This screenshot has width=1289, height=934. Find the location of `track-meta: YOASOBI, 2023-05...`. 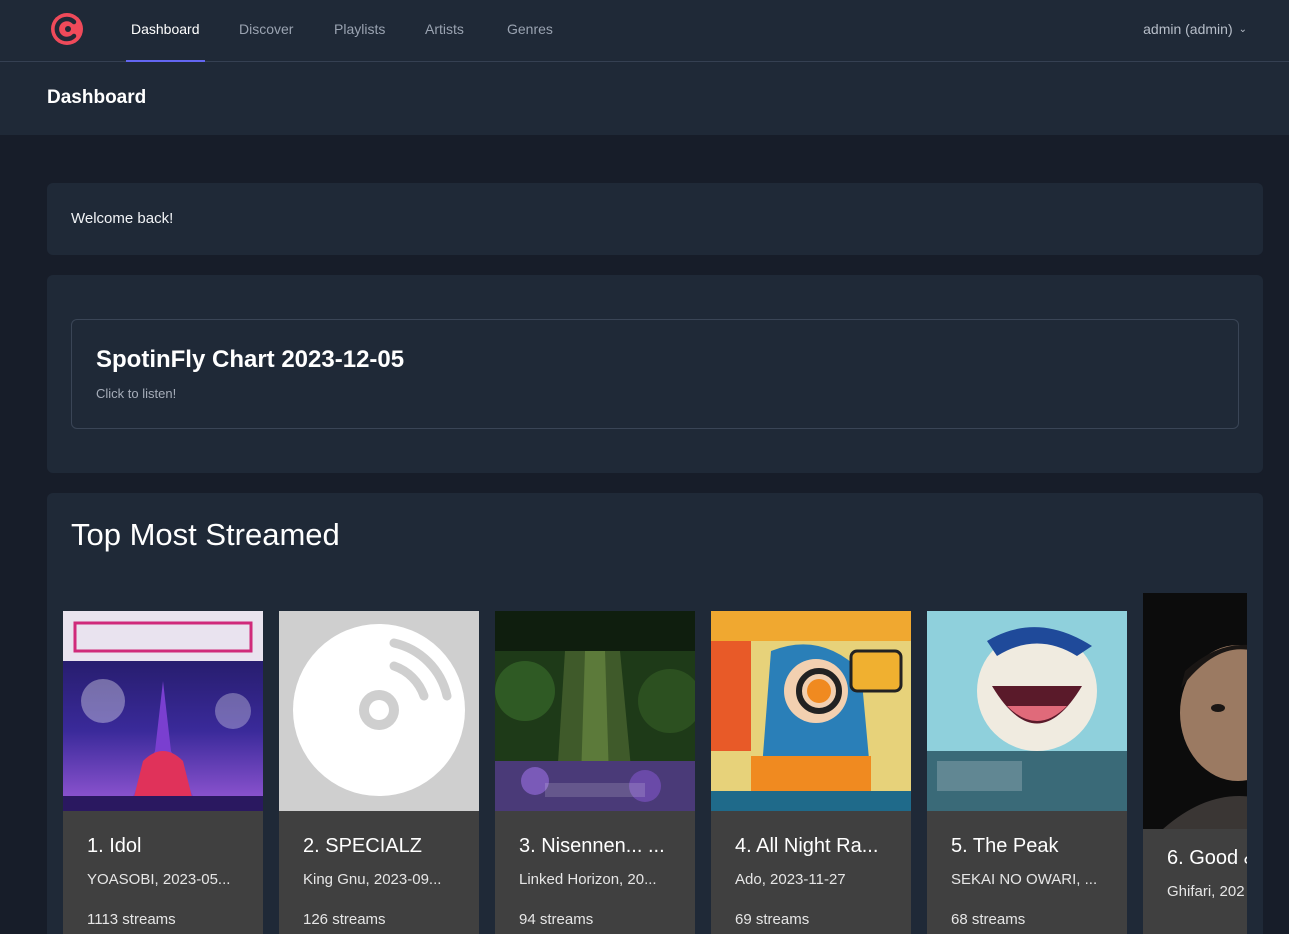

track-meta: YOASOBI, 2023-05... is located at coordinates (159, 879).